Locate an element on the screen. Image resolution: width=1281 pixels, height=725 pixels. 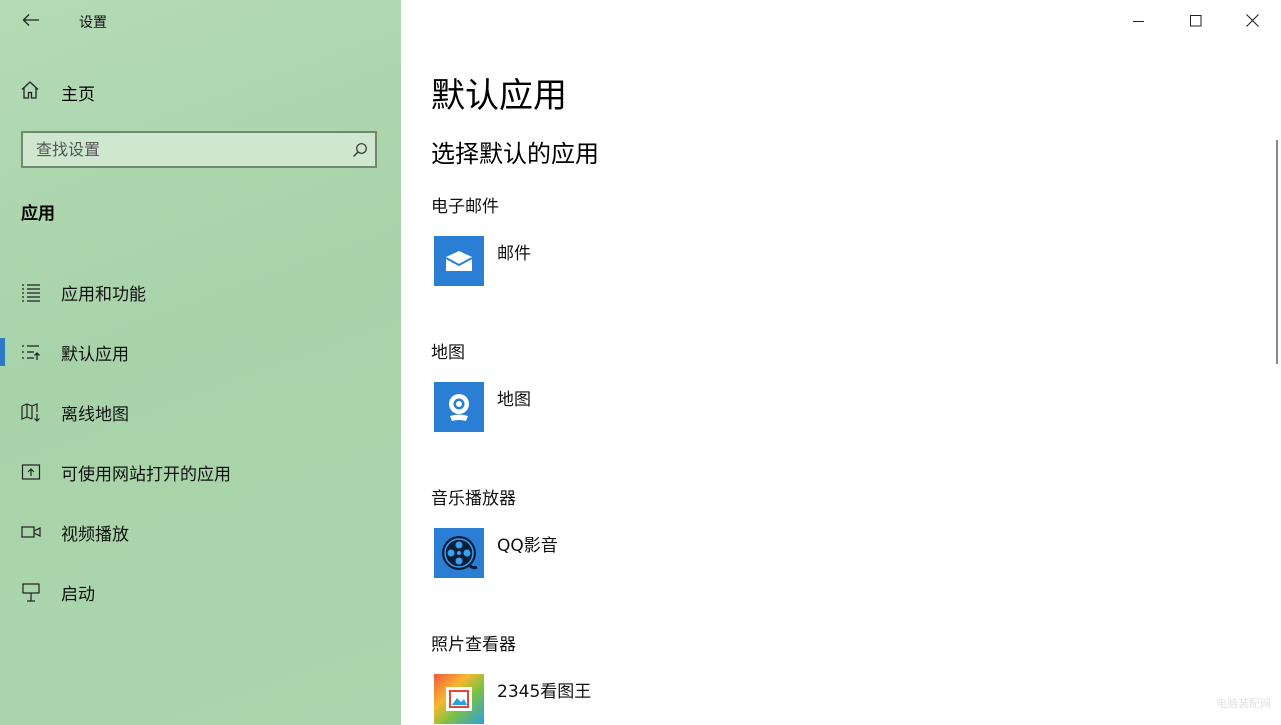
window-title: 设置 is located at coordinates (93, 23).